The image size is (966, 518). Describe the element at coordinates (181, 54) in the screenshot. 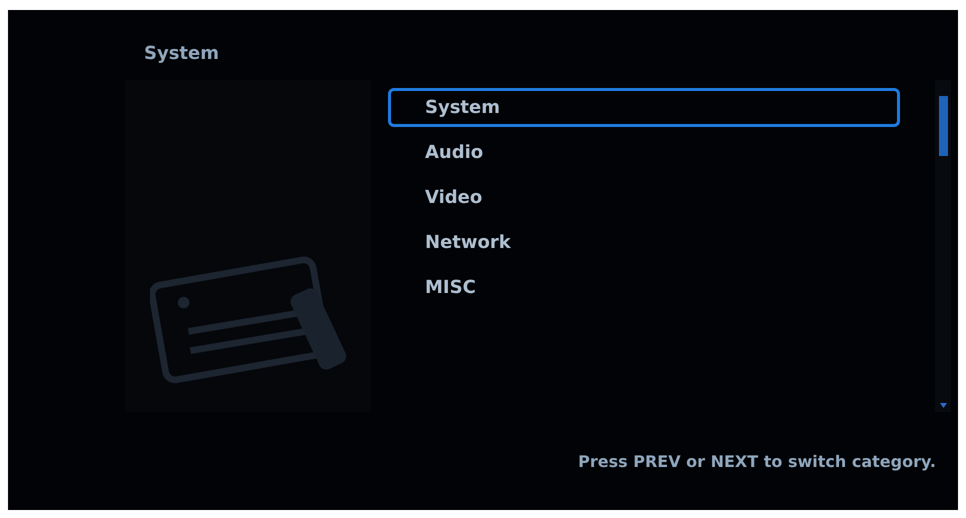

I see `page-title: System` at that location.